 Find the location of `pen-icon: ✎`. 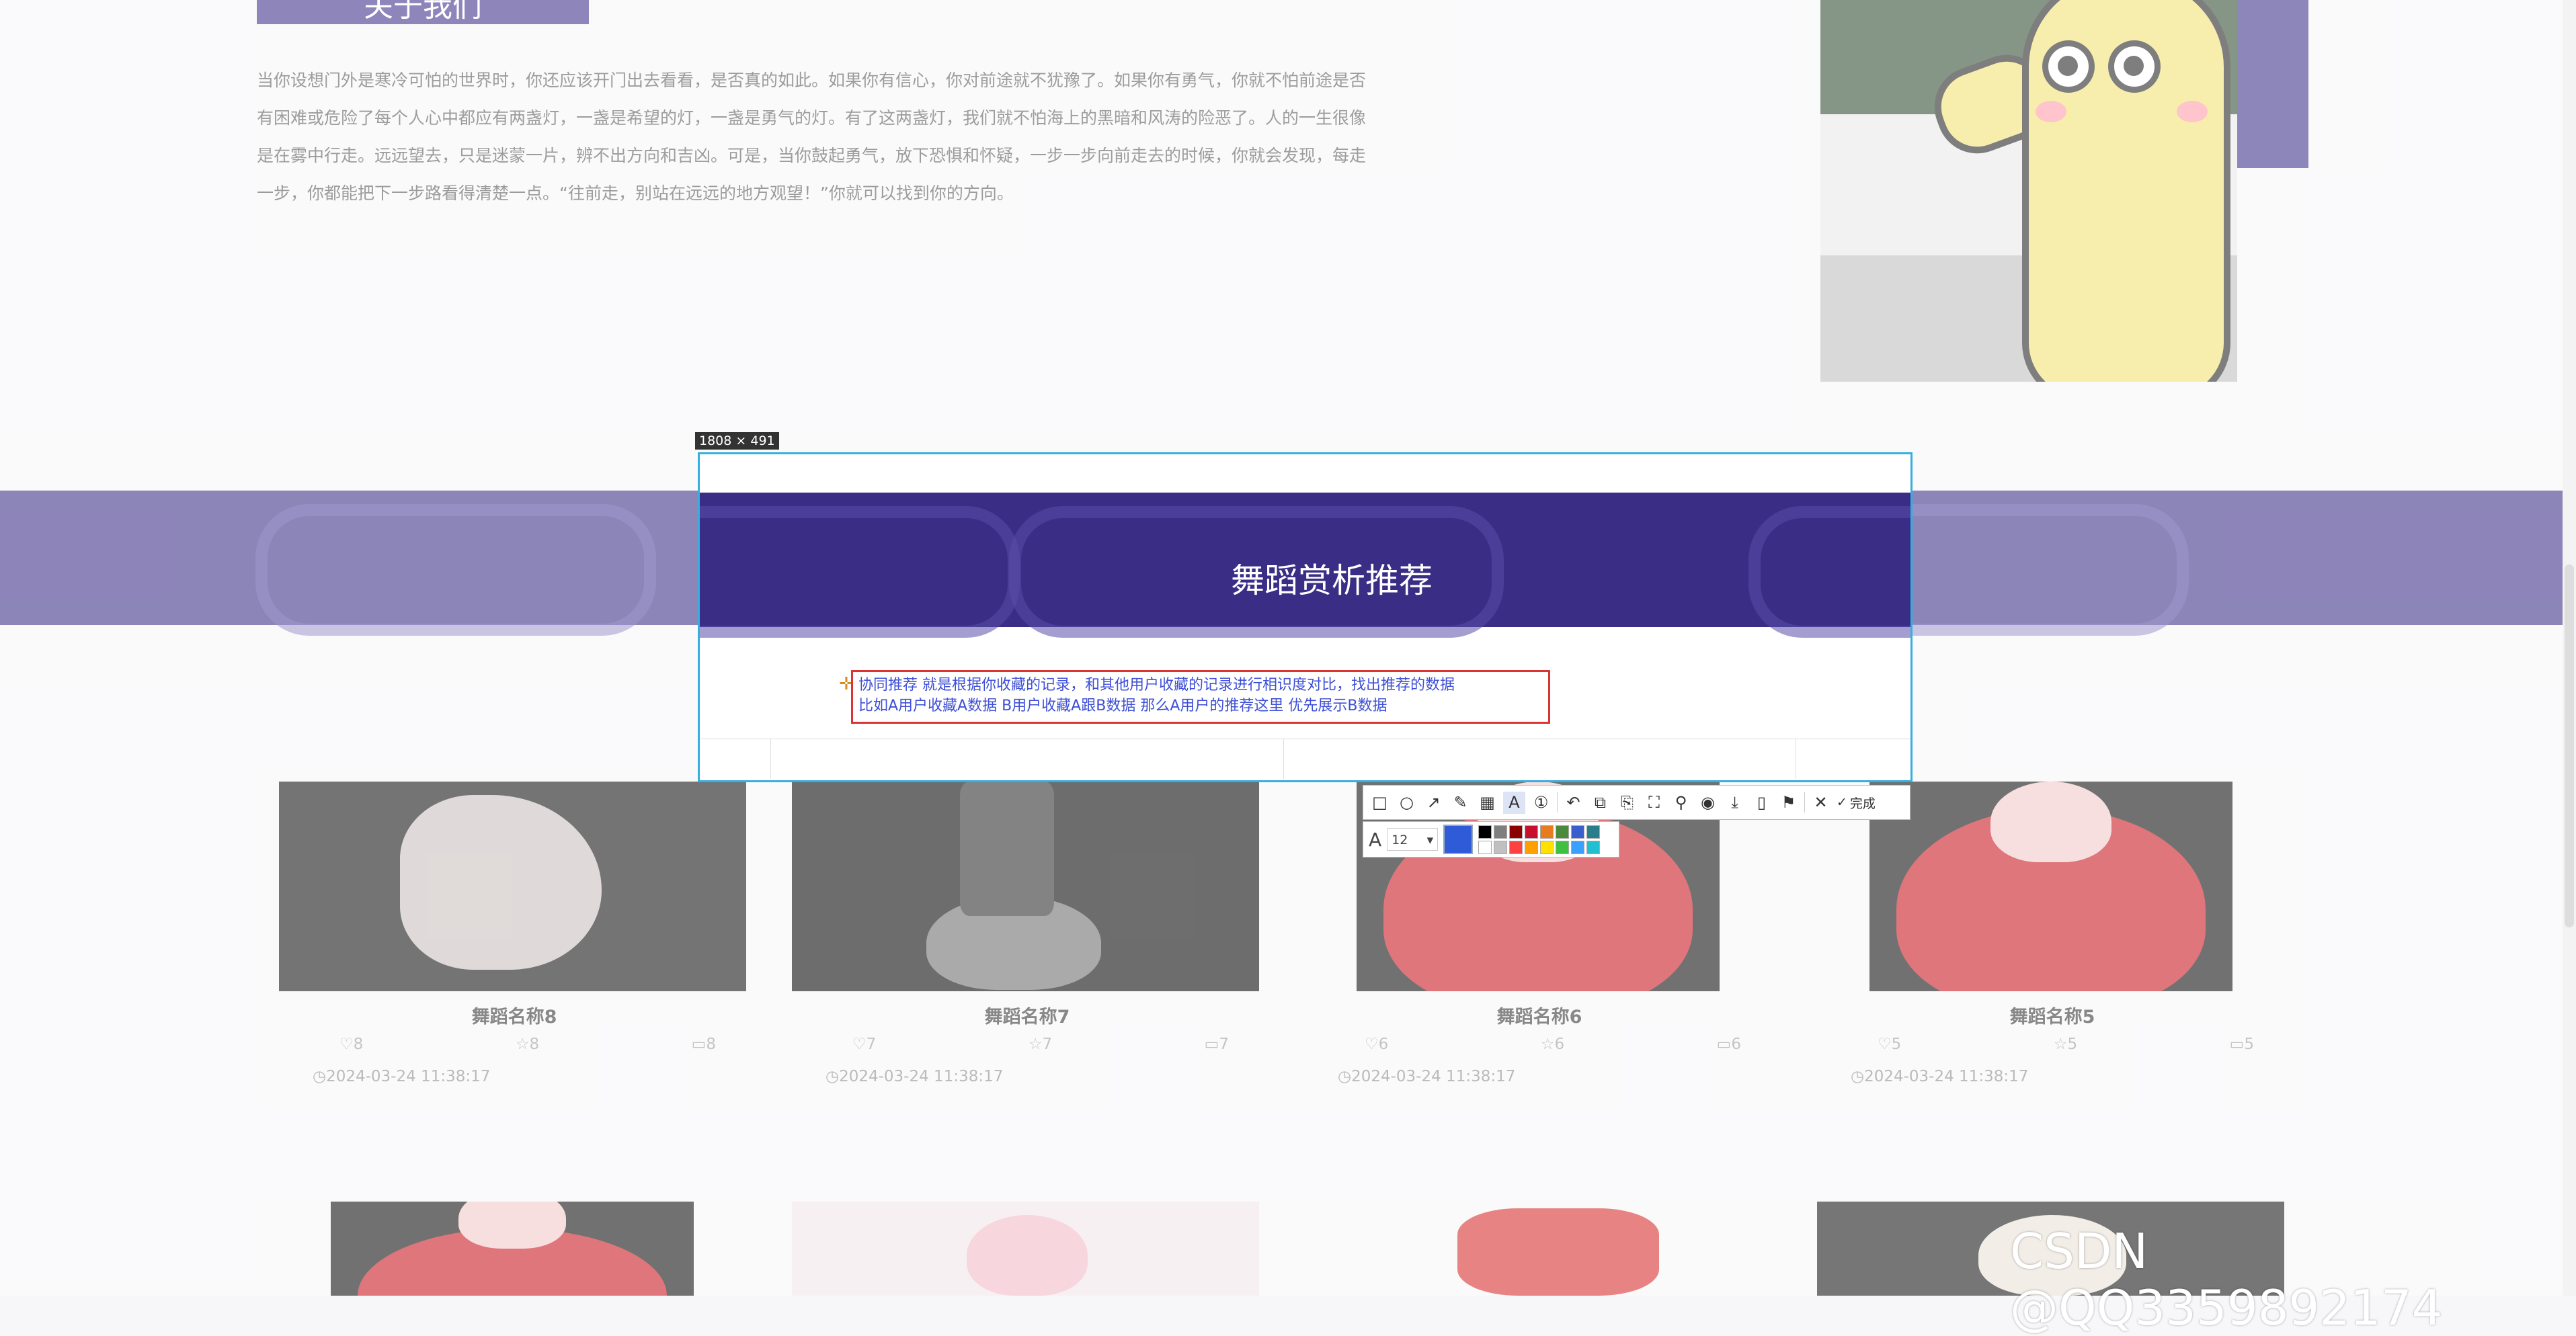

pen-icon: ✎ is located at coordinates (1460, 803).